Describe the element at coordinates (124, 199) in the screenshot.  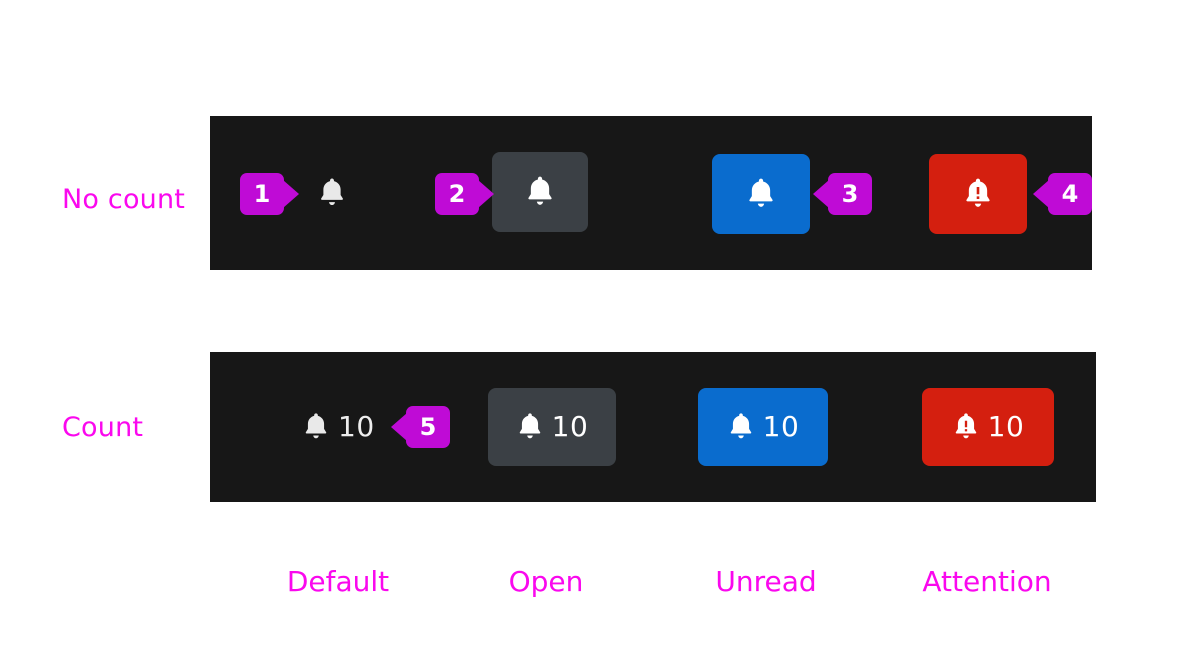
I see `row-label-no-count: No count` at that location.